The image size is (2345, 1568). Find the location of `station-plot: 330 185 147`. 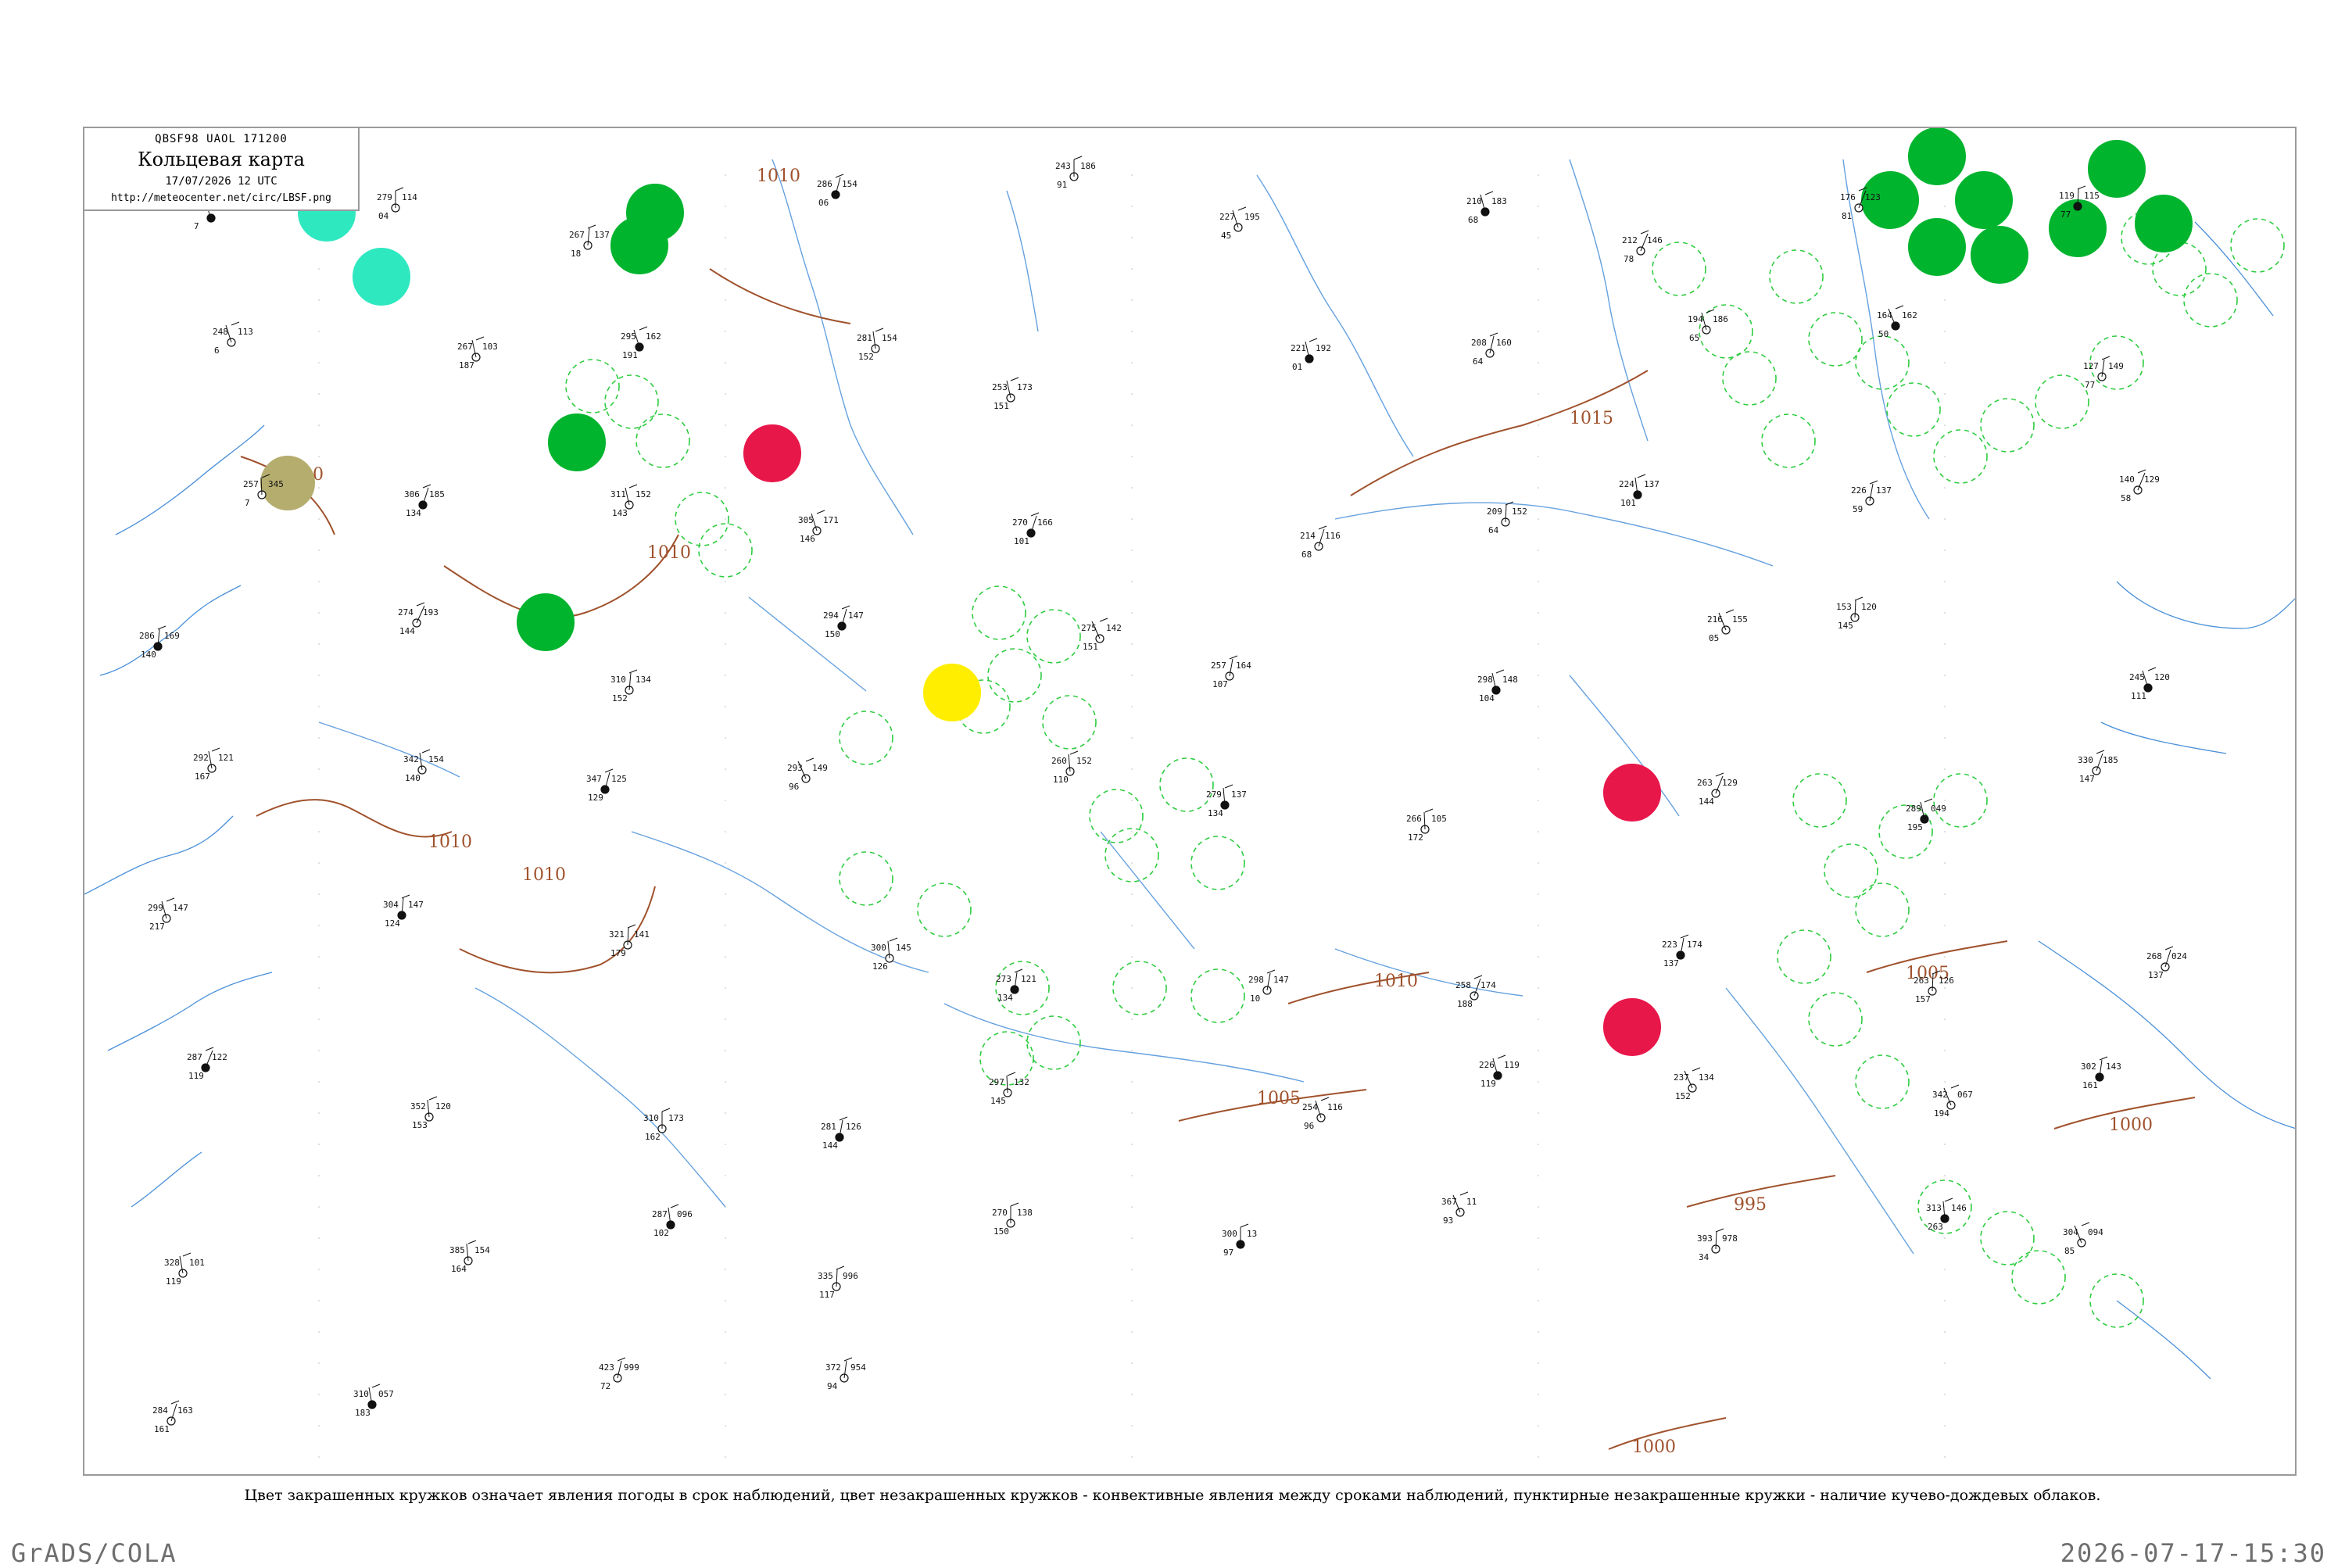

station-plot: 330 185 147 is located at coordinates (2098, 767).